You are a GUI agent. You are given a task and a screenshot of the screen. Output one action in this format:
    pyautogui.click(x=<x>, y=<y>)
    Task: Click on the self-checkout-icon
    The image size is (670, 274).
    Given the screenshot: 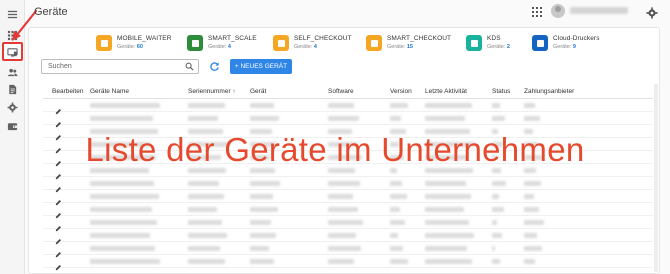 What is the action you would take?
    pyautogui.click(x=281, y=43)
    